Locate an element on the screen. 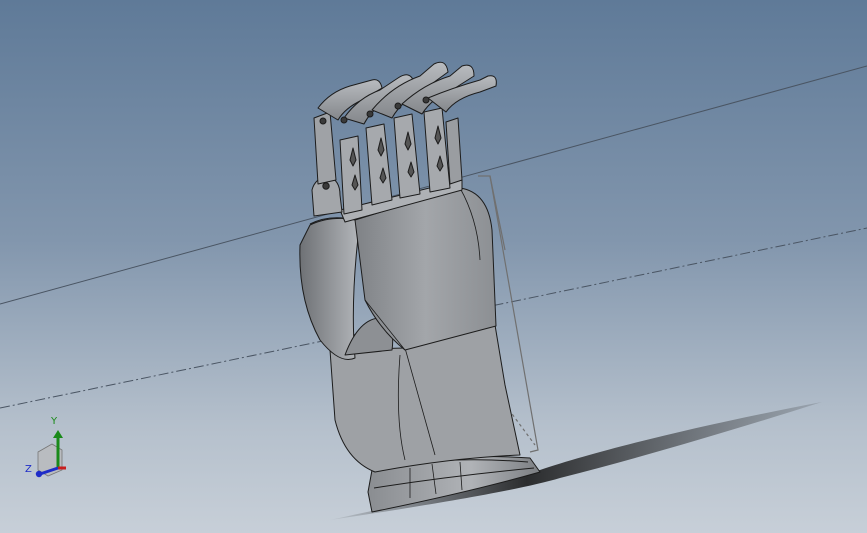  thumb-pad is located at coordinates (330, 288).